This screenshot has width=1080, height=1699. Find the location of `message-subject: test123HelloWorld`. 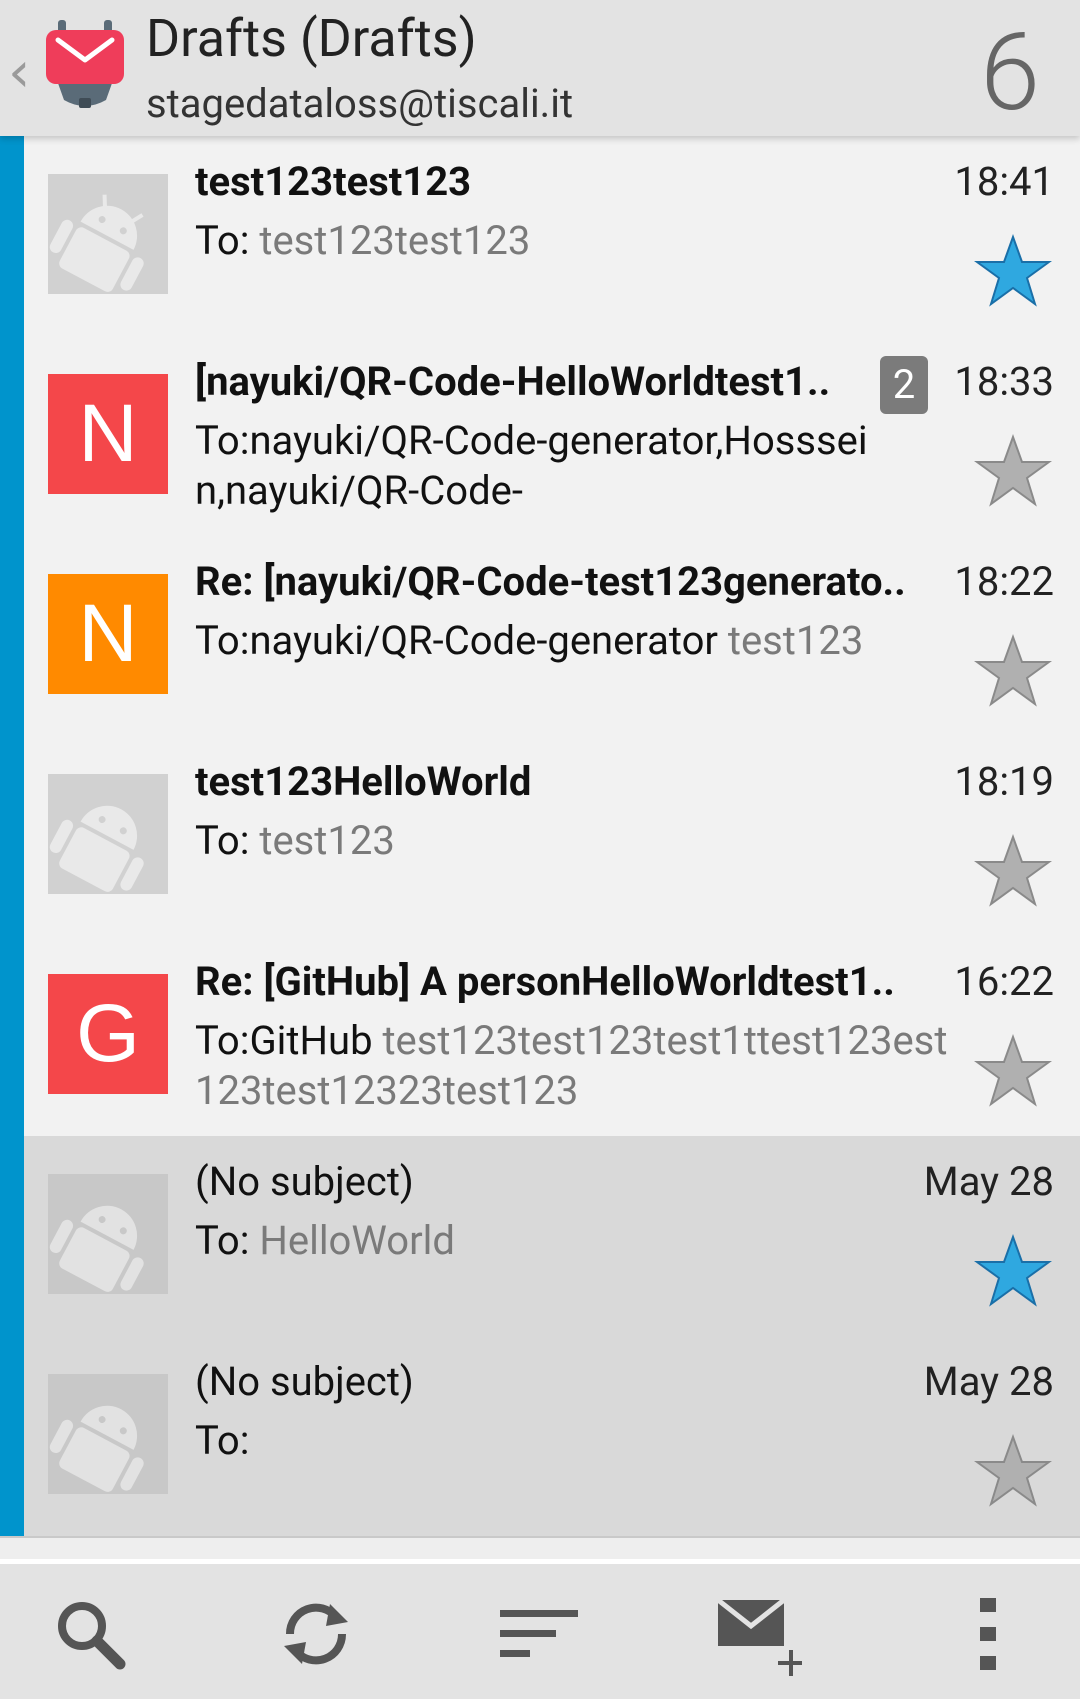

message-subject: test123HelloWorld is located at coordinates (363, 781).